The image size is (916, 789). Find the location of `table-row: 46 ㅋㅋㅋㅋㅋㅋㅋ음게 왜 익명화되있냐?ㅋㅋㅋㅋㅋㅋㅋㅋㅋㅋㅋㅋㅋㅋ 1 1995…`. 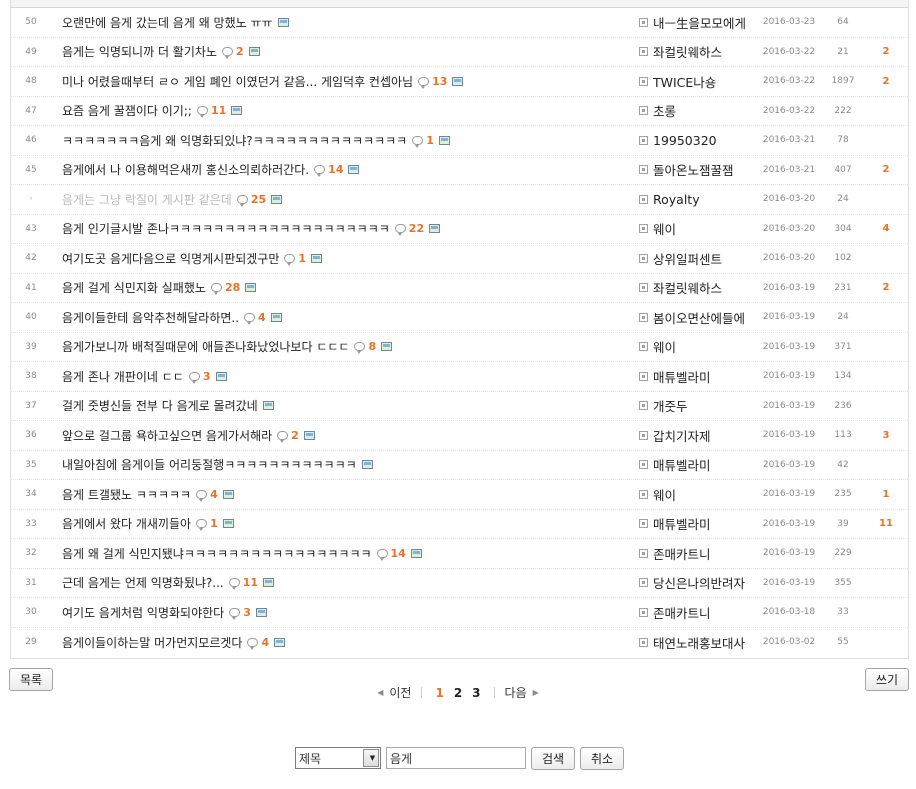

table-row: 46 ㅋㅋㅋㅋㅋㅋㅋ음게 왜 익명화되있냐?ㅋㅋㅋㅋㅋㅋㅋㅋㅋㅋㅋㅋㅋㅋ 1 1995… is located at coordinates (459, 141).